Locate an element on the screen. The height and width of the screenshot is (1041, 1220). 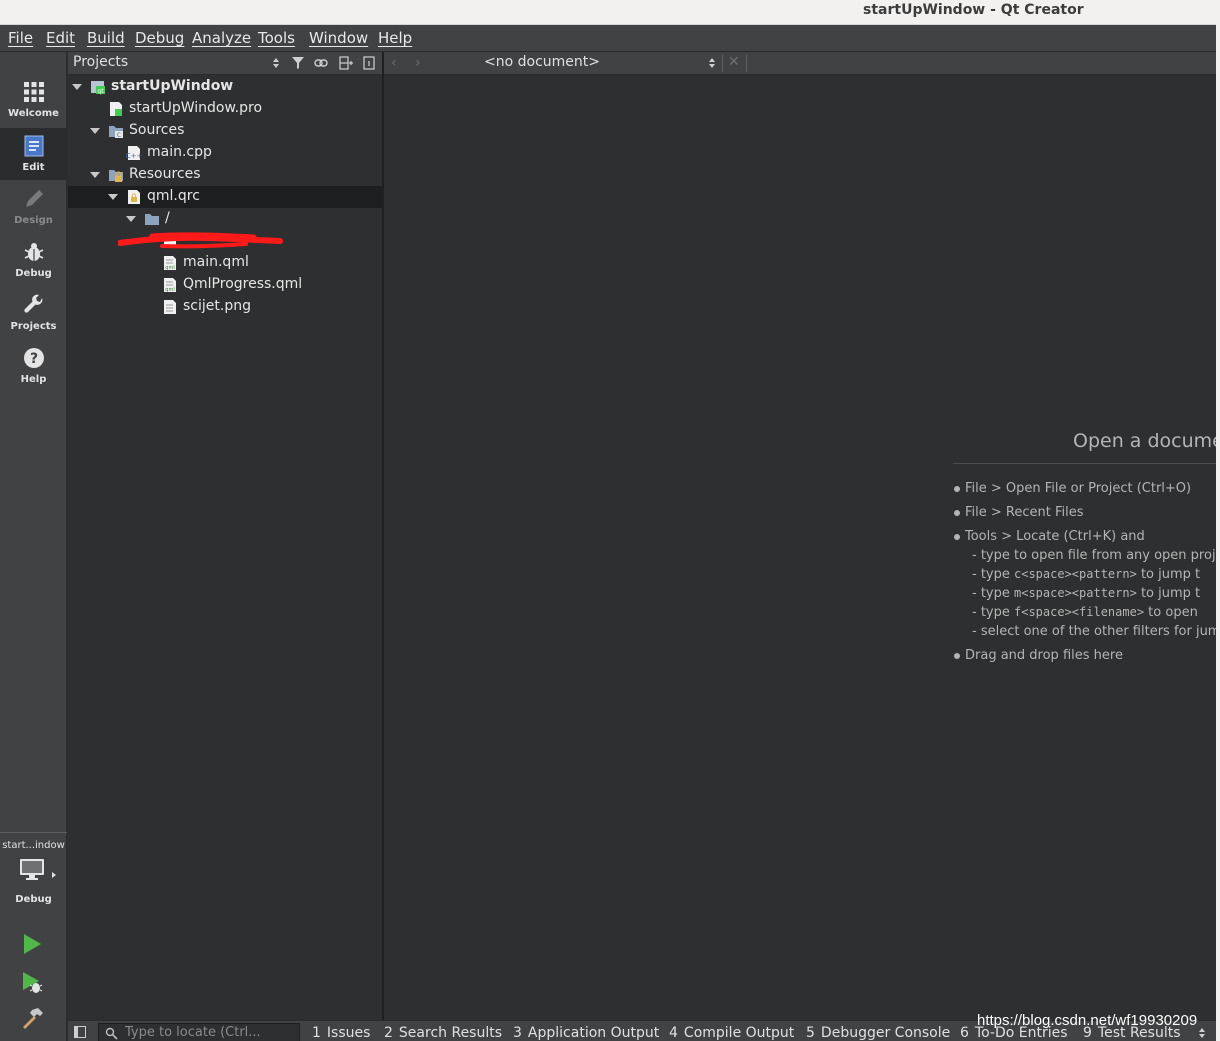
mode-debug: Debug is located at coordinates (33, 260).